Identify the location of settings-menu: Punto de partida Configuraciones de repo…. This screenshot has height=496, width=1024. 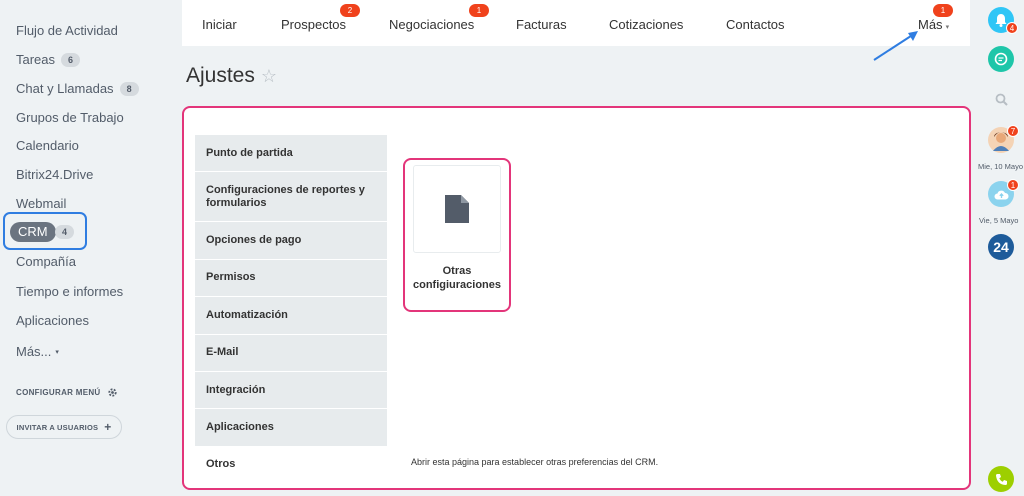
(291, 310).